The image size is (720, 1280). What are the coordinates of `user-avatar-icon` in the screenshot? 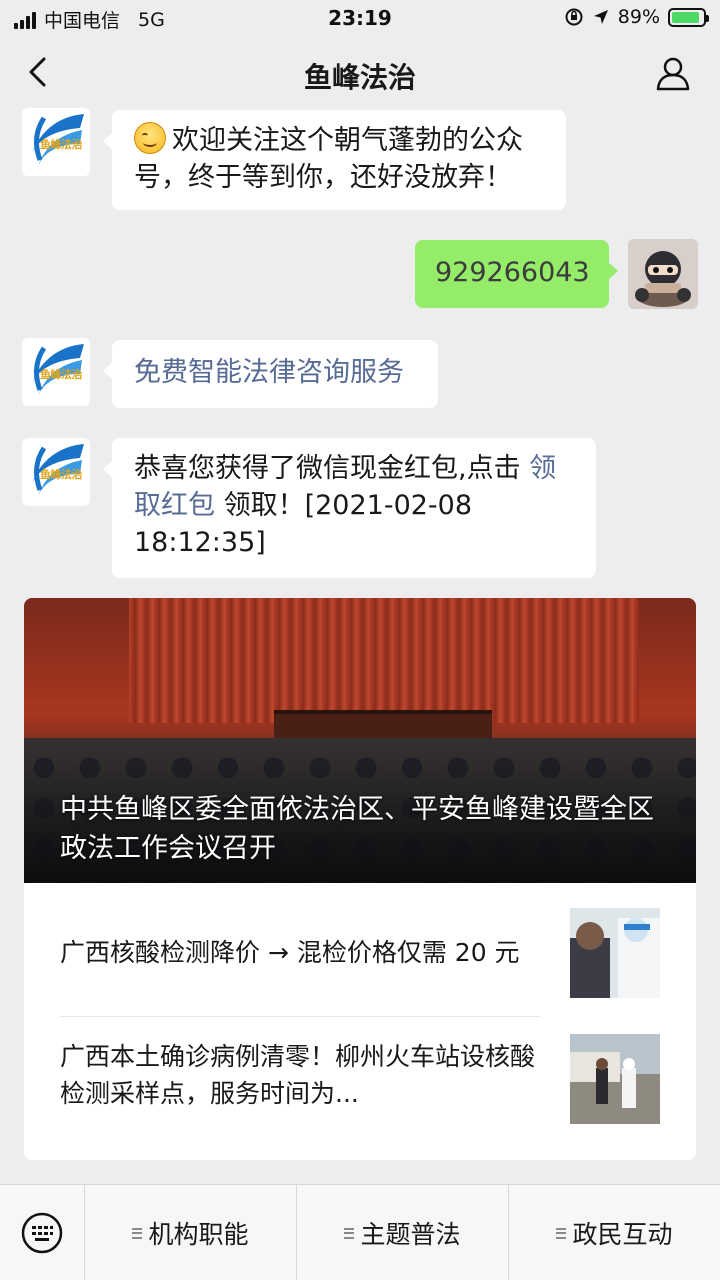 It's located at (663, 274).